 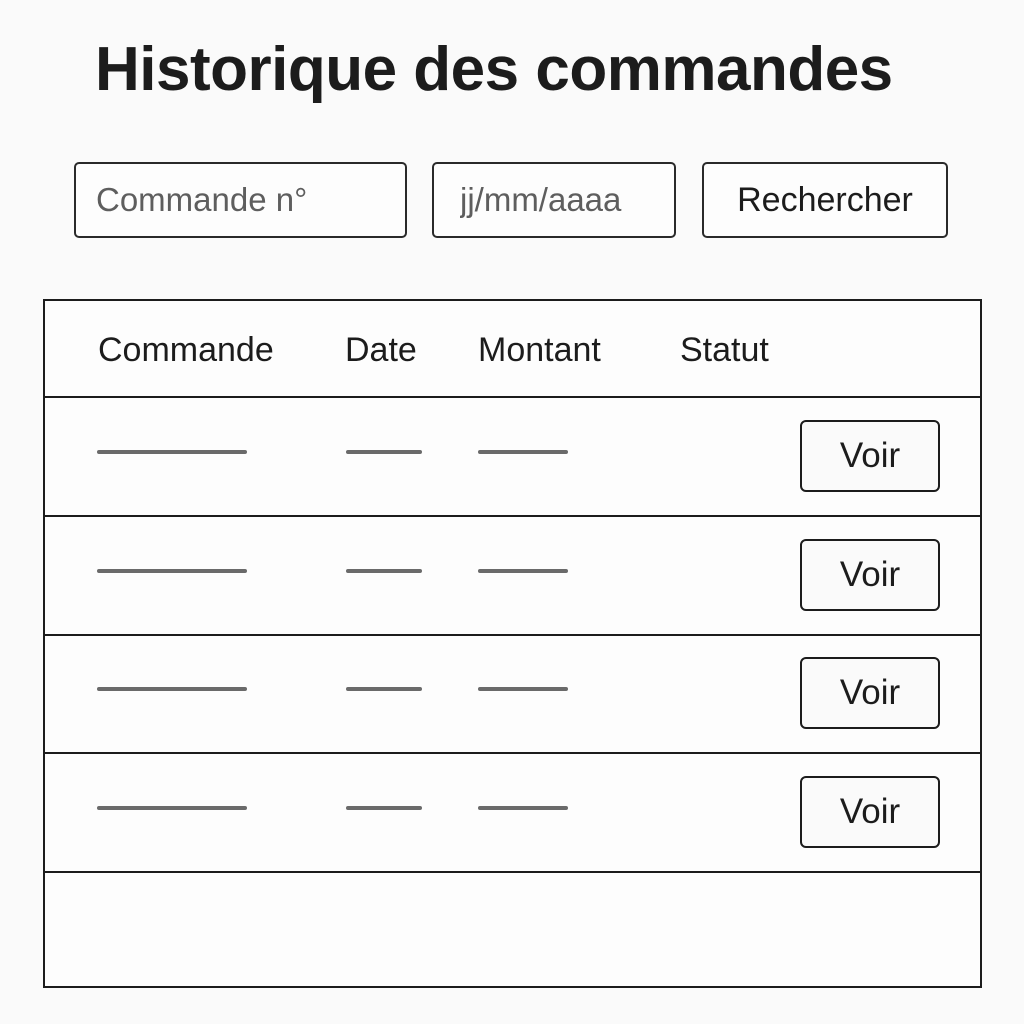 I want to click on page-title: Historique des commandes, so click(x=494, y=69).